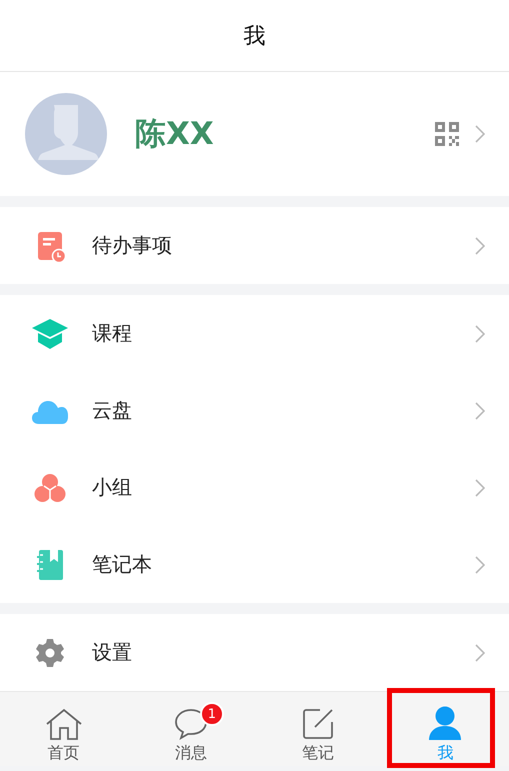  I want to click on person-icon, so click(445, 723).